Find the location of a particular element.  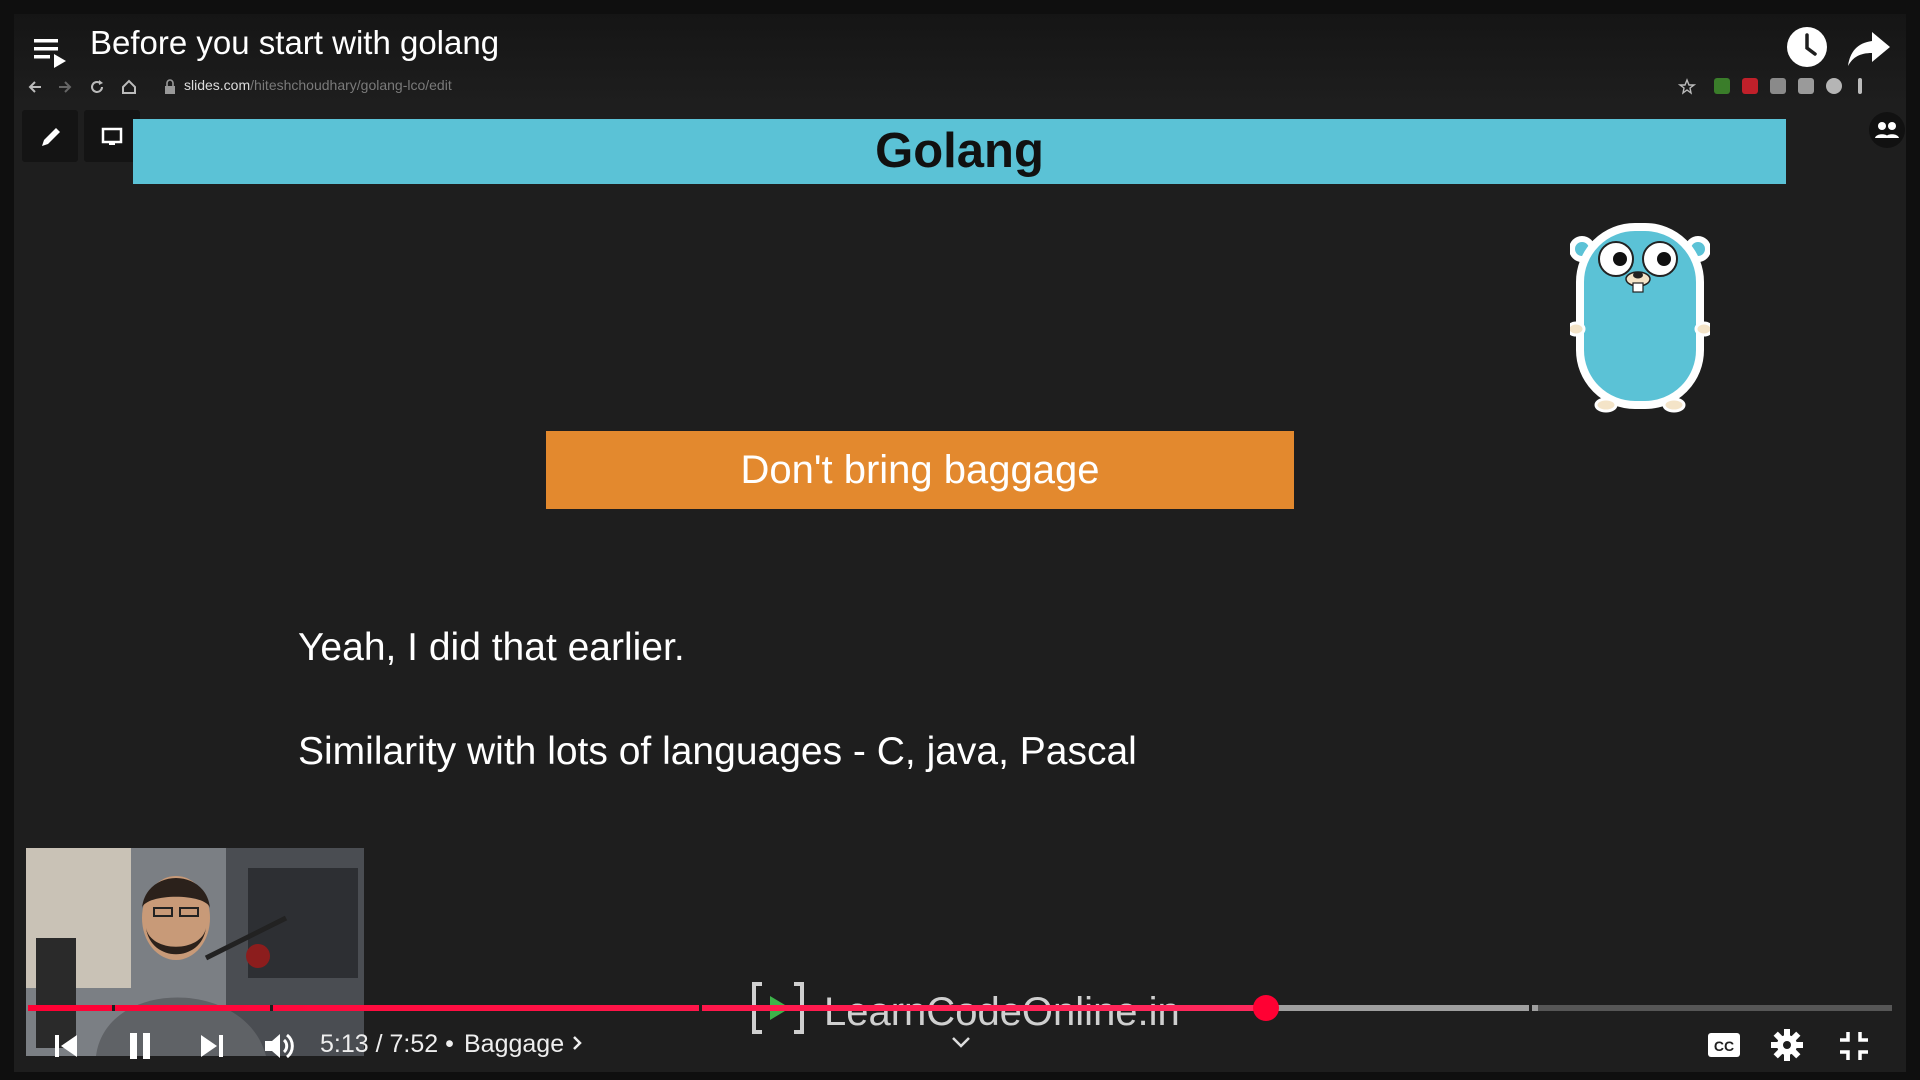

pen-icon is located at coordinates (51, 137).